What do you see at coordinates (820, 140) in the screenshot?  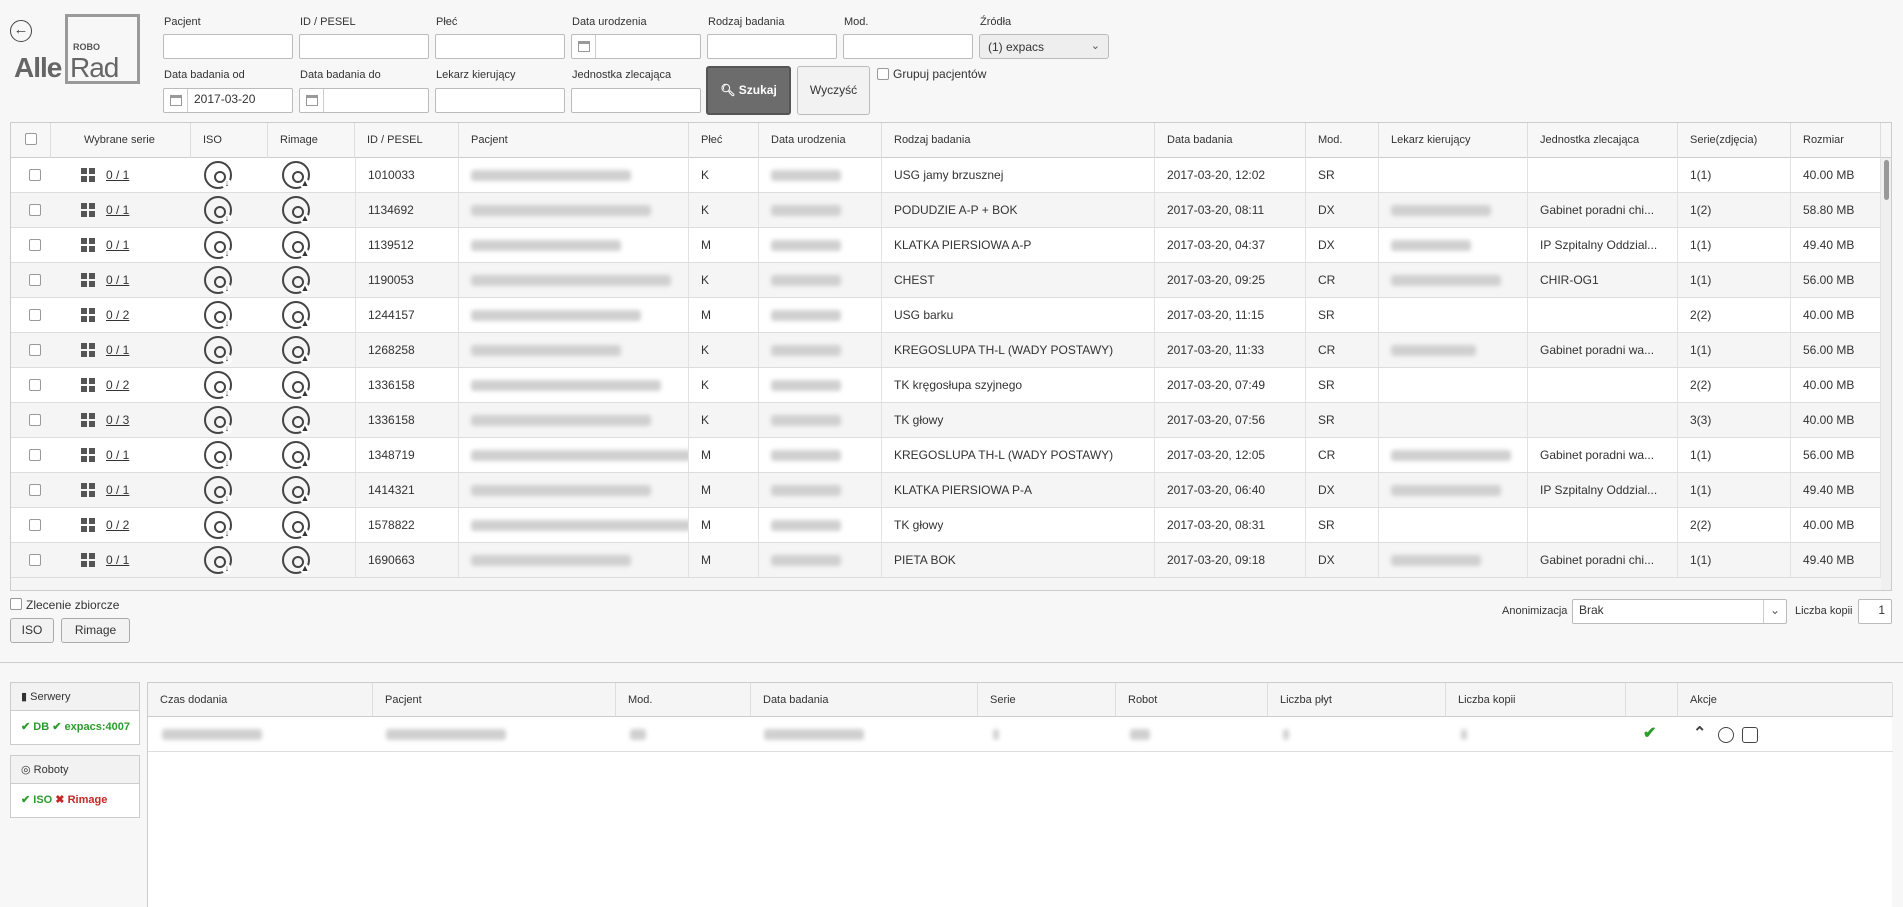 I see `col-data-urodzenia: Data urodzenia` at bounding box center [820, 140].